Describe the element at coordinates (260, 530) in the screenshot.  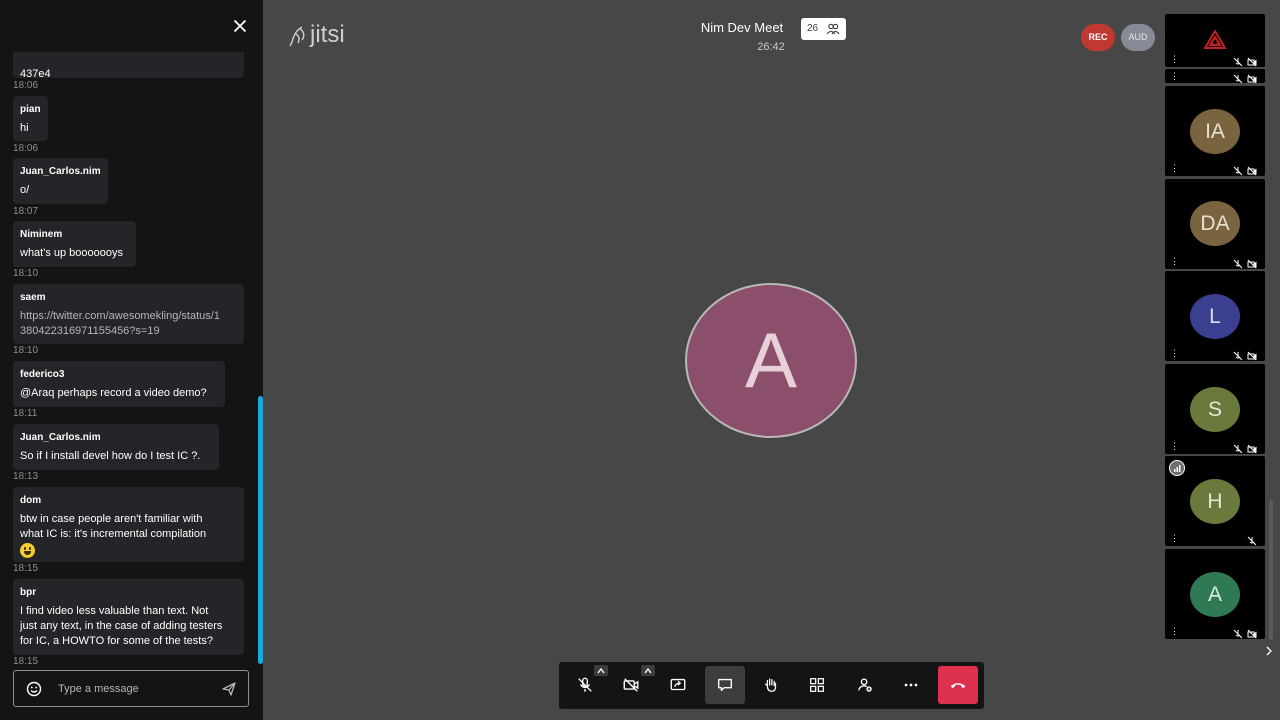
I see `chat-scrollbar-thumb` at that location.